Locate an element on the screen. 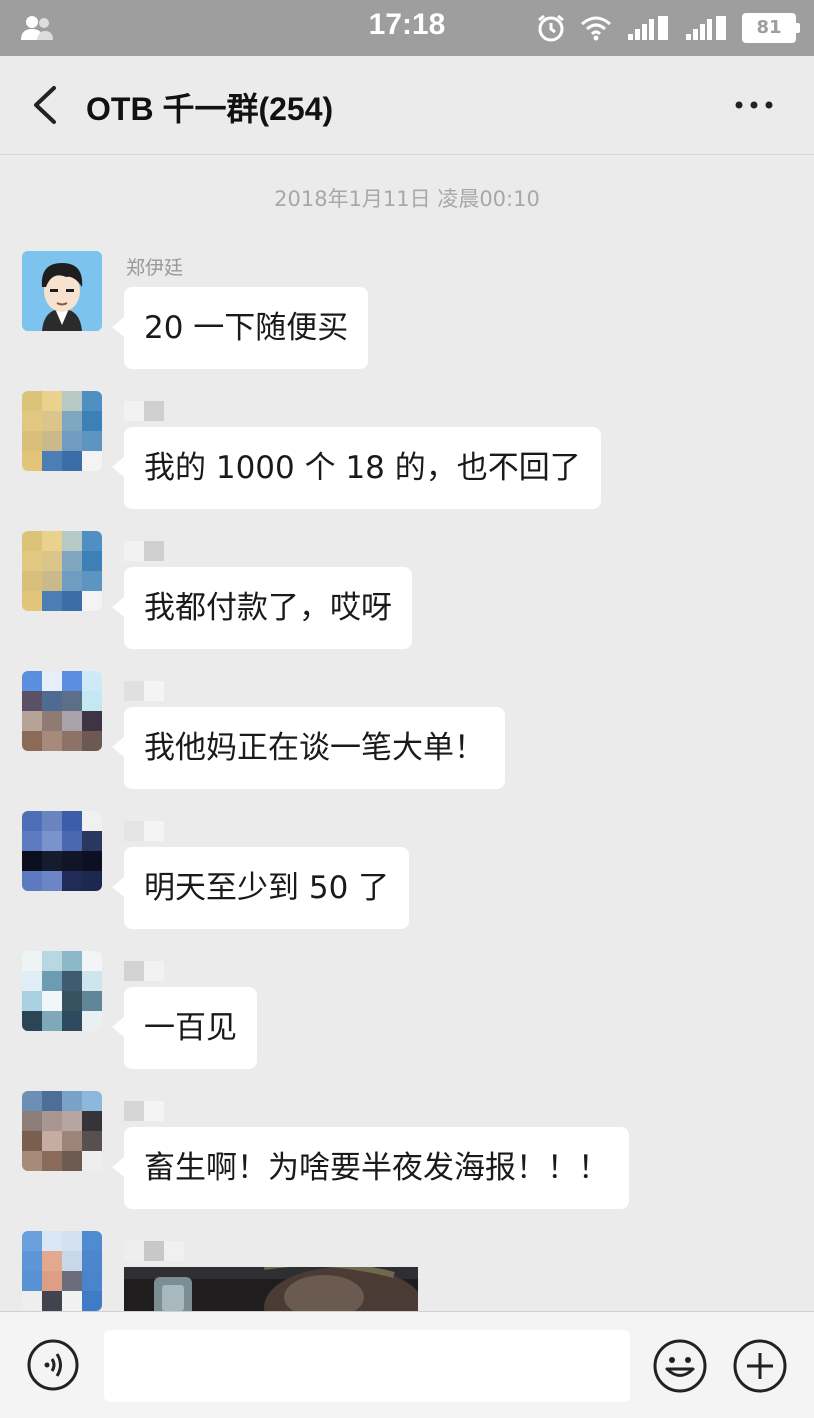 The width and height of the screenshot is (814, 1418). message-bubble: 畜生啊！为啥要半夜发海报！！！ is located at coordinates (370, 1168).